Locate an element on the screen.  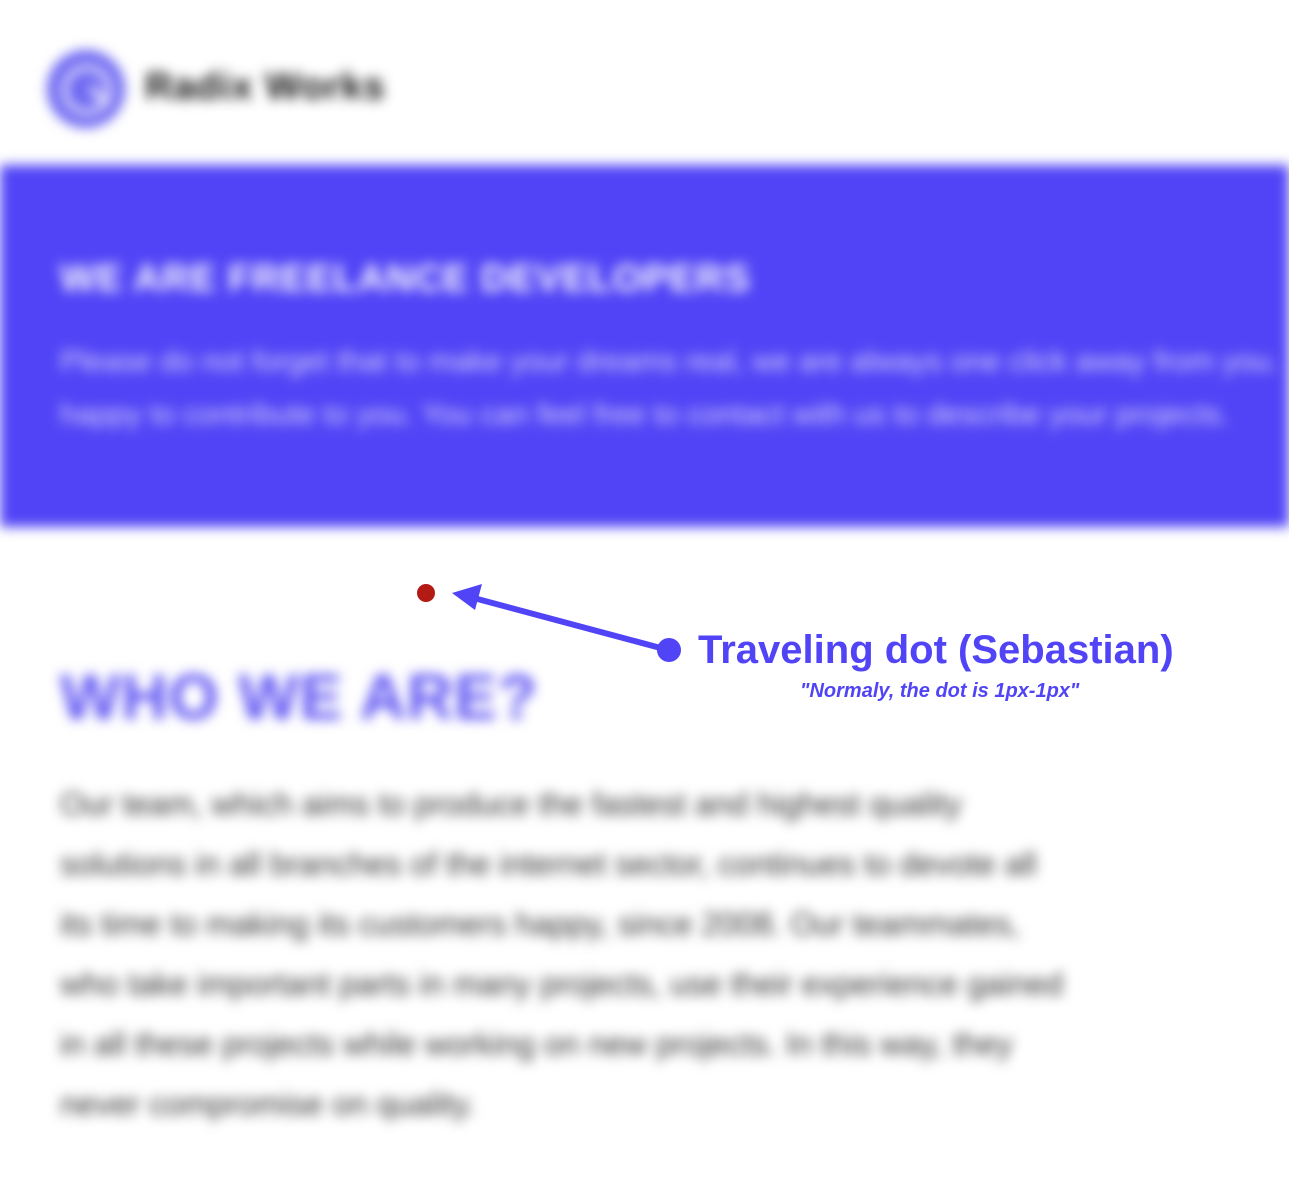
about-text-line: never compromise on quality. is located at coordinates (268, 1104).